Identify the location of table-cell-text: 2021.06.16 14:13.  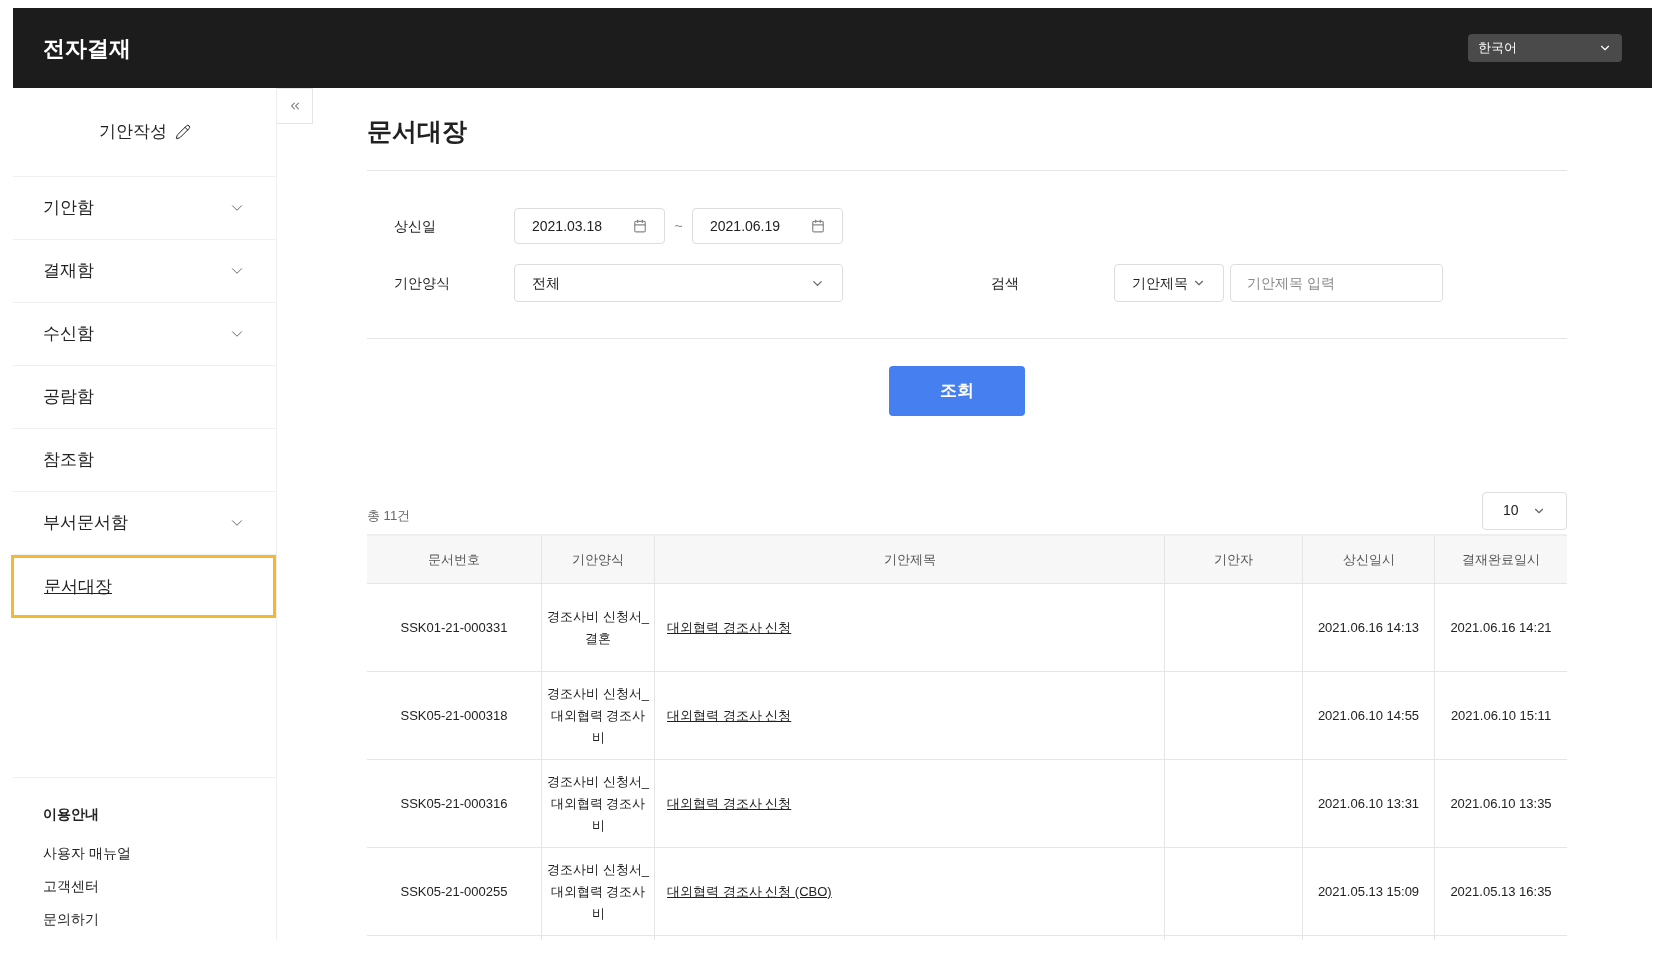
(1368, 627).